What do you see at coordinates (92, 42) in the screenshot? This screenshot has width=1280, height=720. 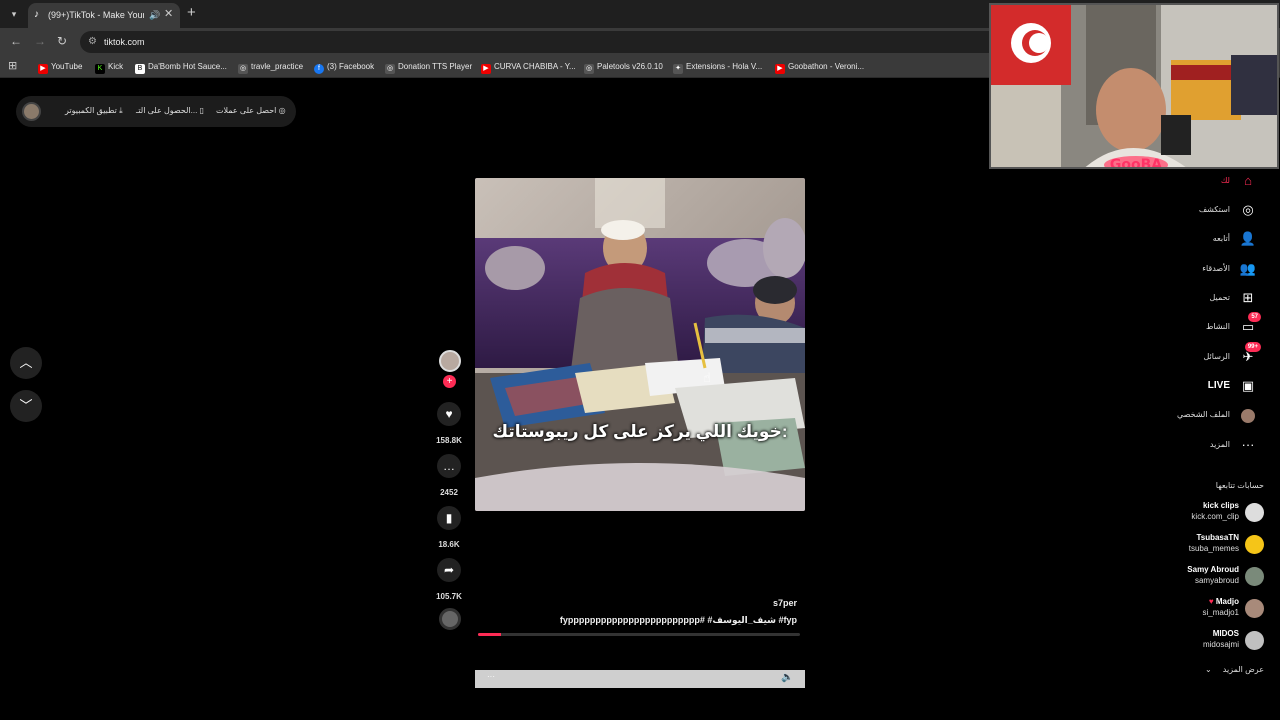 I see `site-info-icon: ⚙` at bounding box center [92, 42].